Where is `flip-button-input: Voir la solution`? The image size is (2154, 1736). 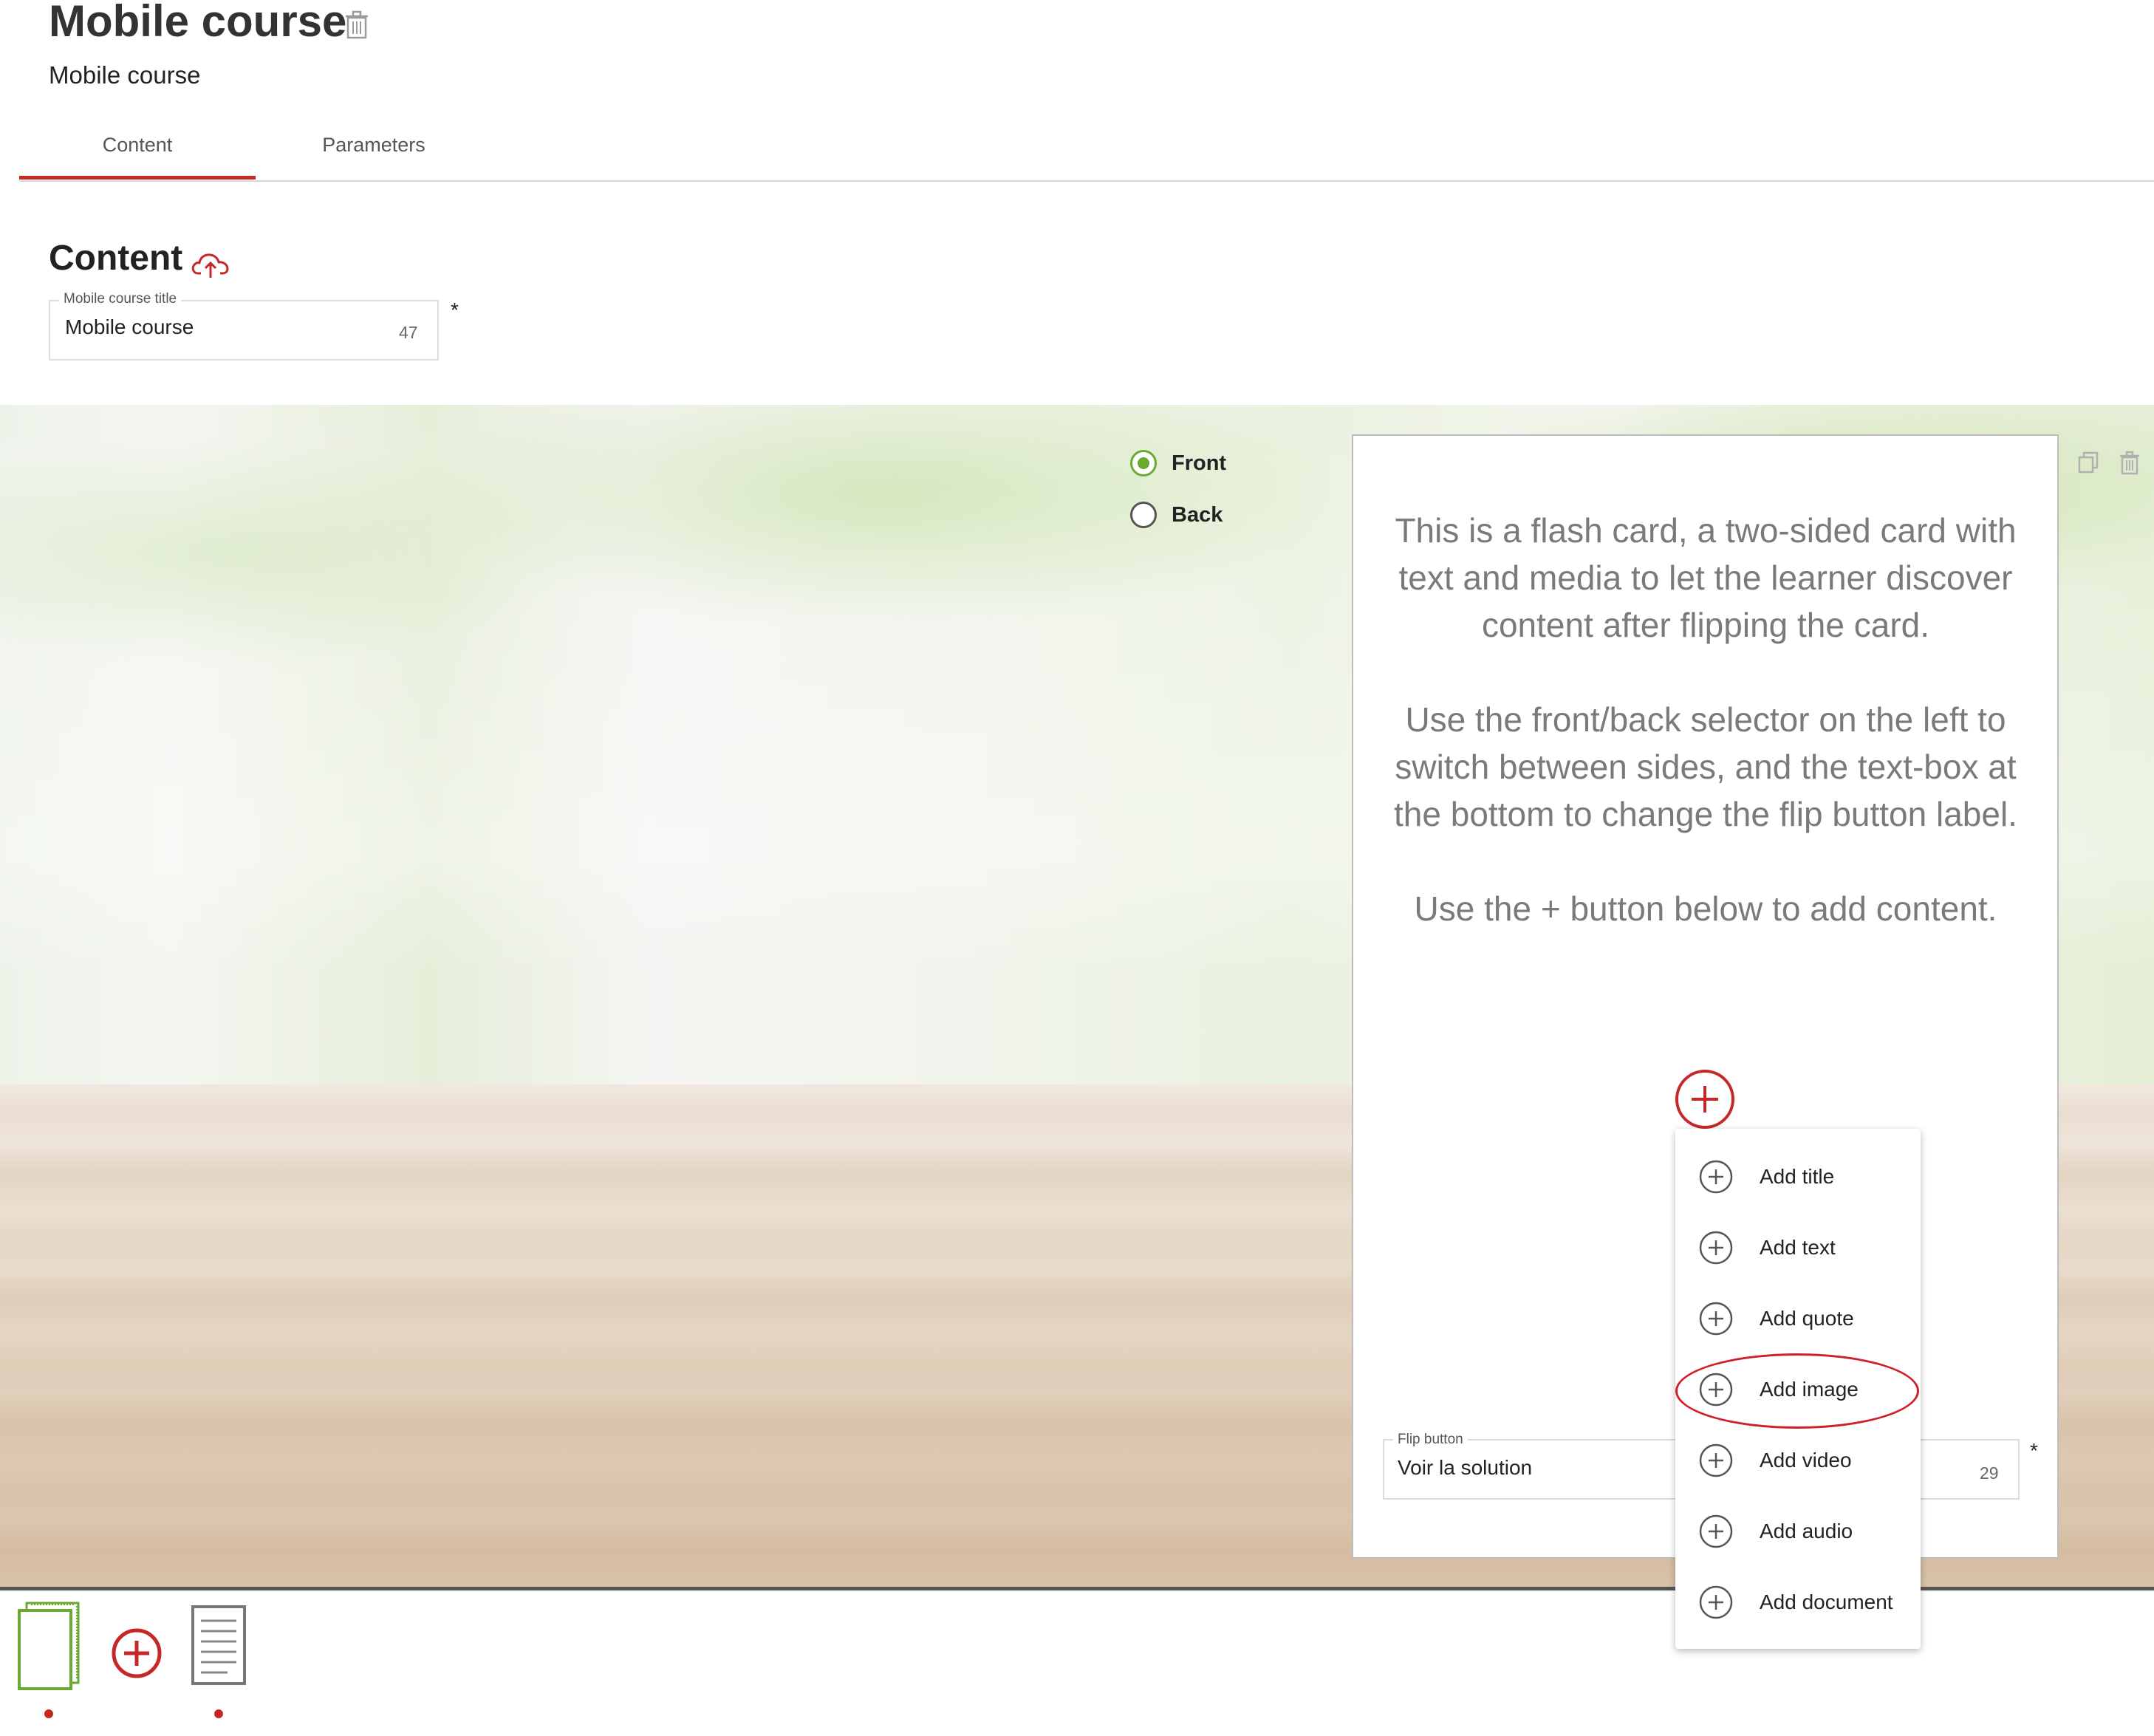
flip-button-input: Voir la solution is located at coordinates (1465, 1467).